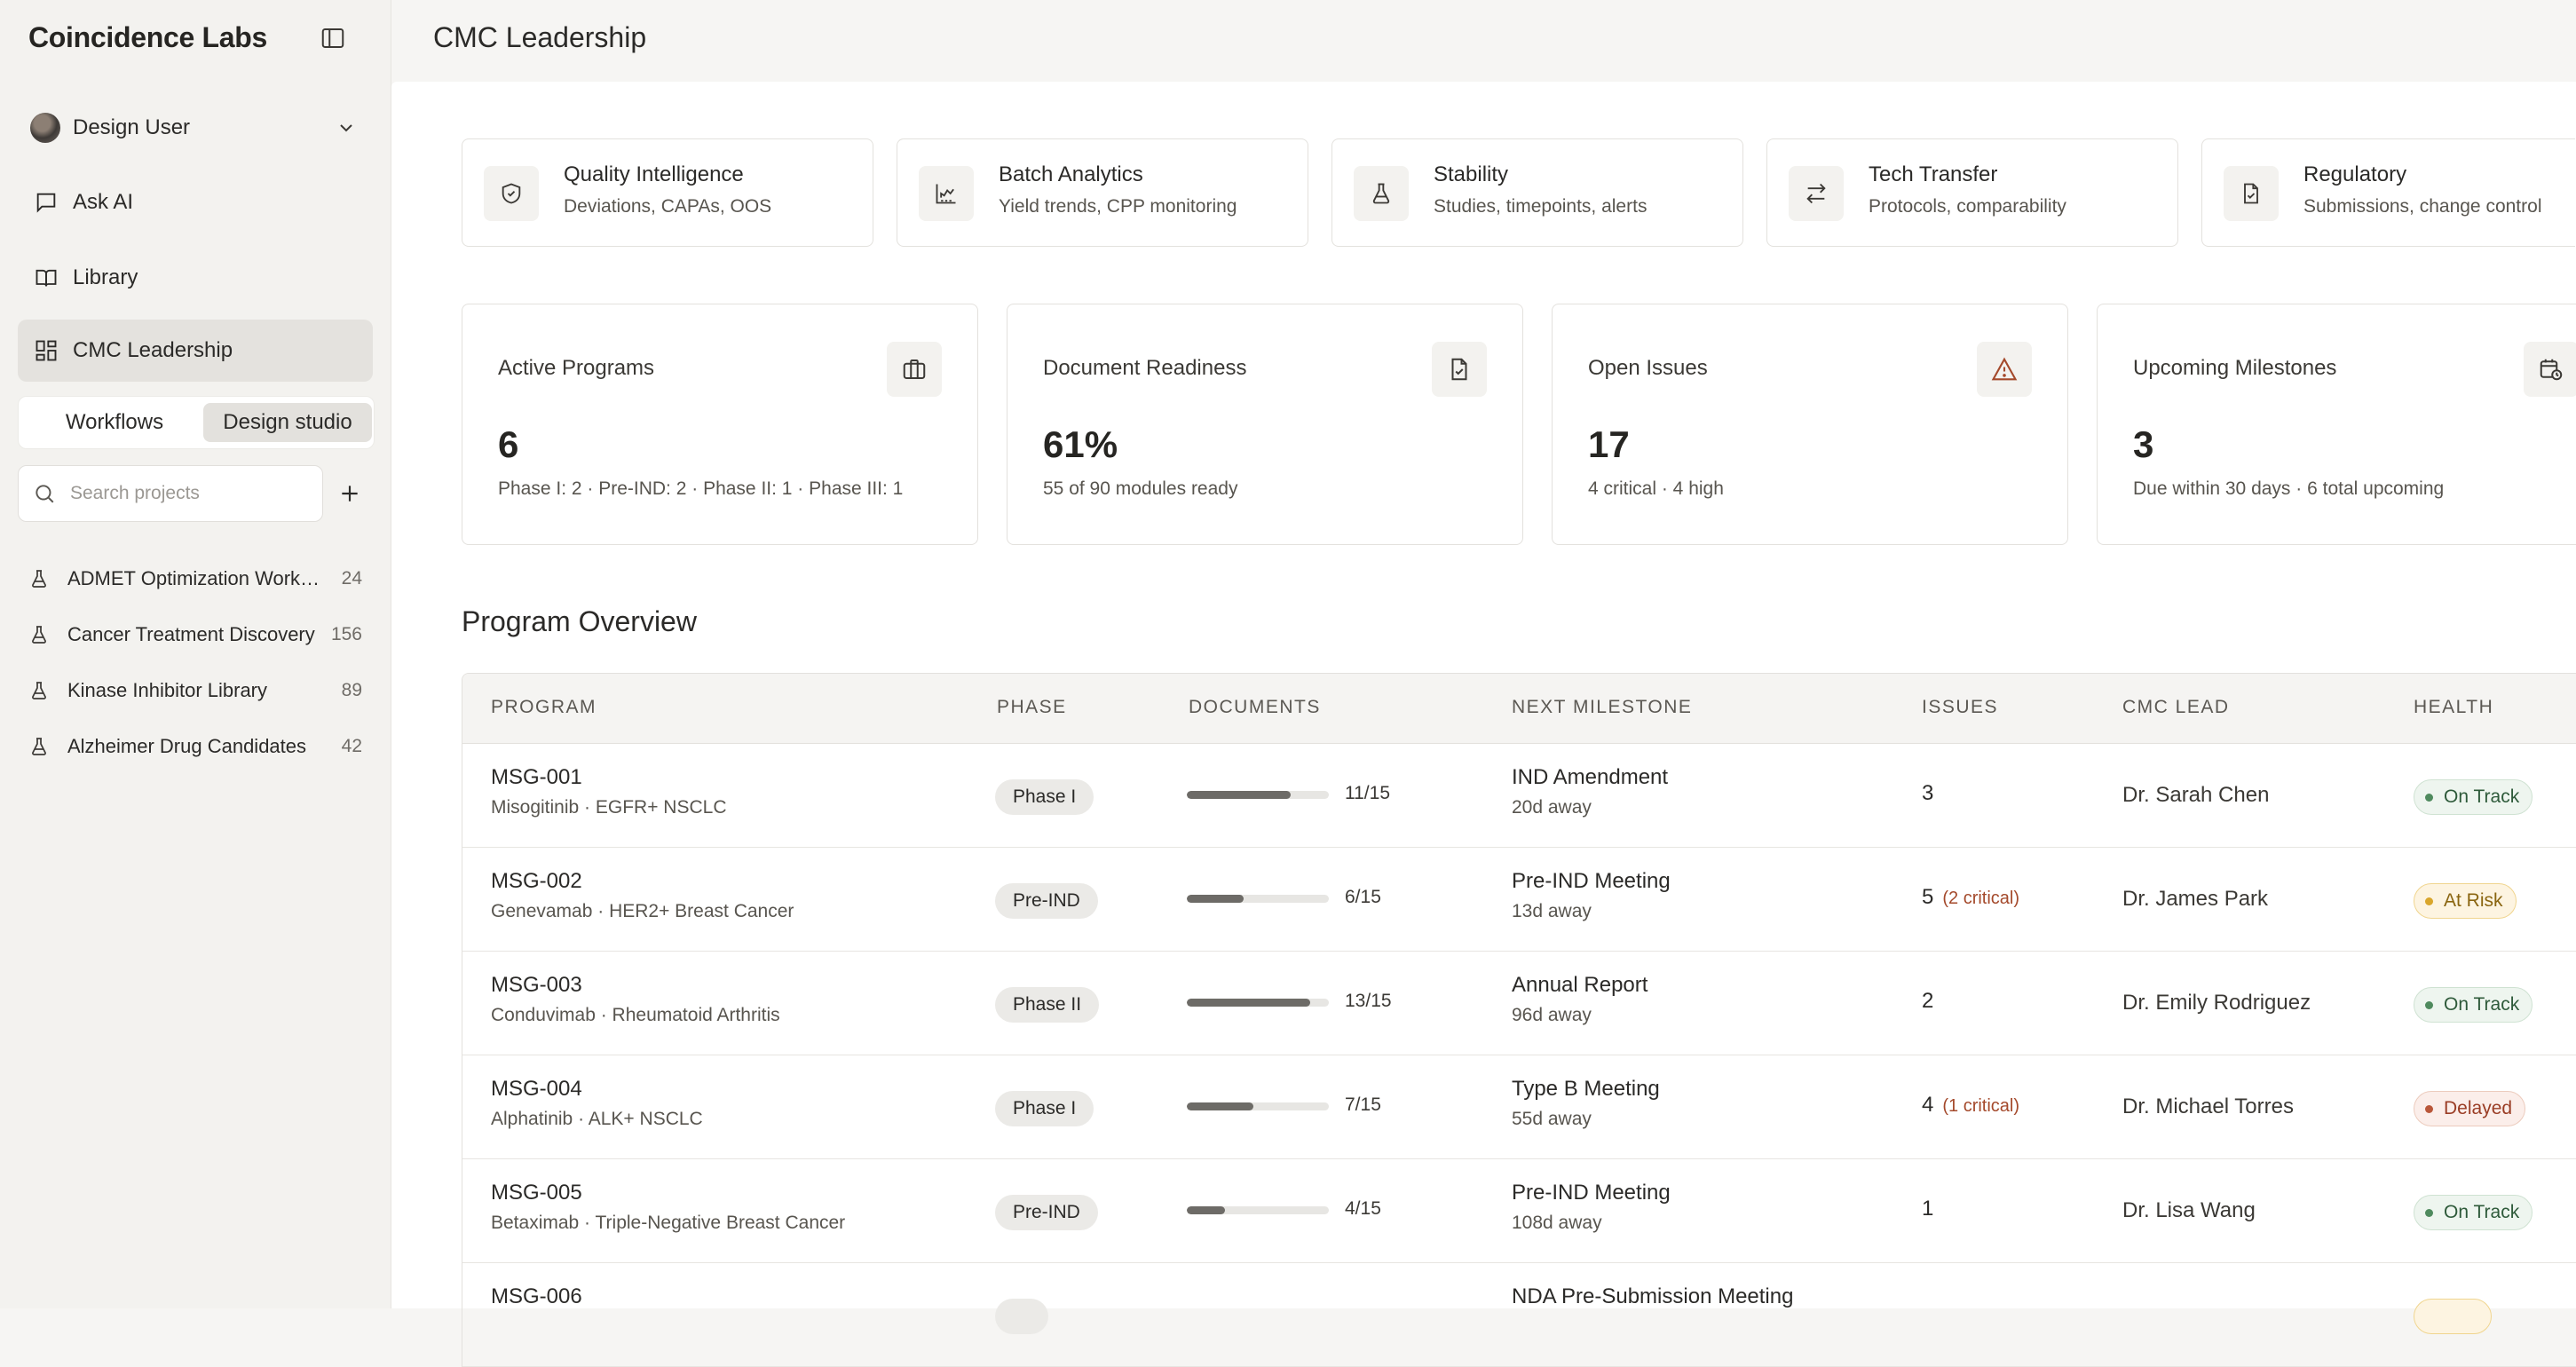 This screenshot has width=2576, height=1367. What do you see at coordinates (1047, 1005) in the screenshot?
I see `phase-badge: Phase II` at bounding box center [1047, 1005].